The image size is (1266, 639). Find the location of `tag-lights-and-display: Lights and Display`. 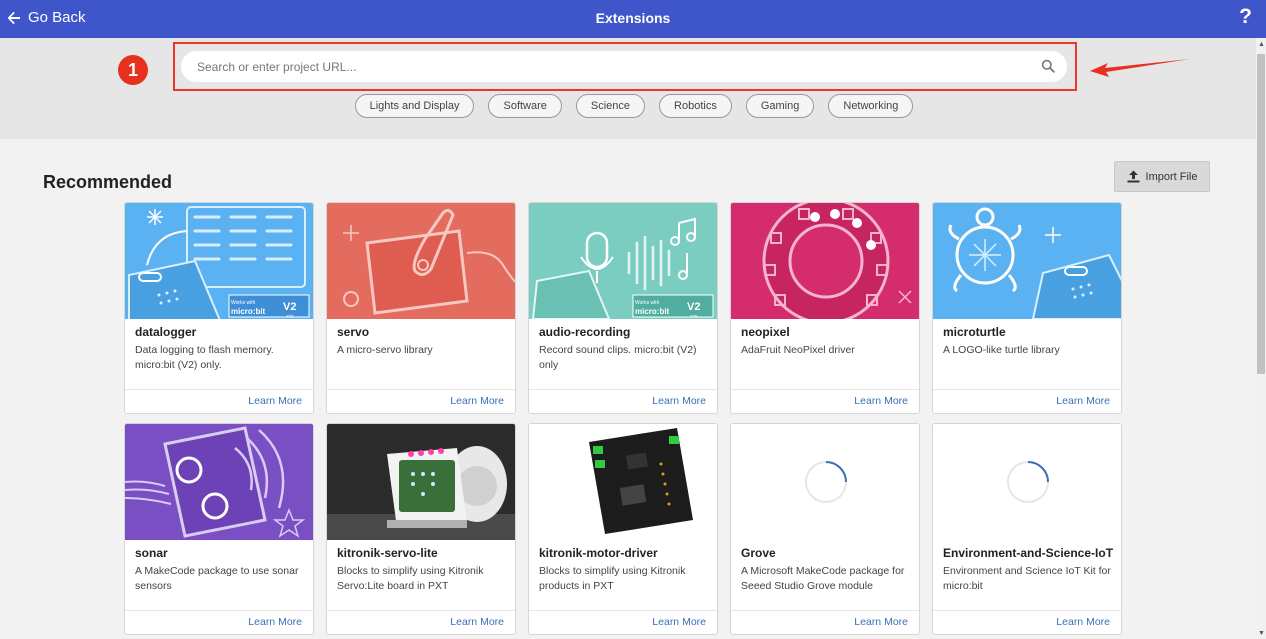

tag-lights-and-display: Lights and Display is located at coordinates (414, 106).